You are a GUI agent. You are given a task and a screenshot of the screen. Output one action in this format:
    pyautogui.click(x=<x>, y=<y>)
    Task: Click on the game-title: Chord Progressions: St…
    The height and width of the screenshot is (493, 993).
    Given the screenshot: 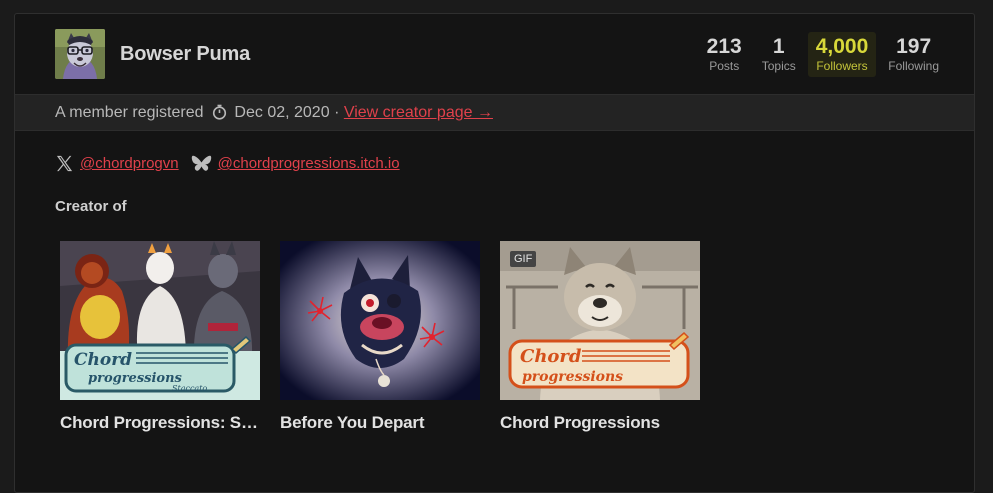 What is the action you would take?
    pyautogui.click(x=160, y=423)
    